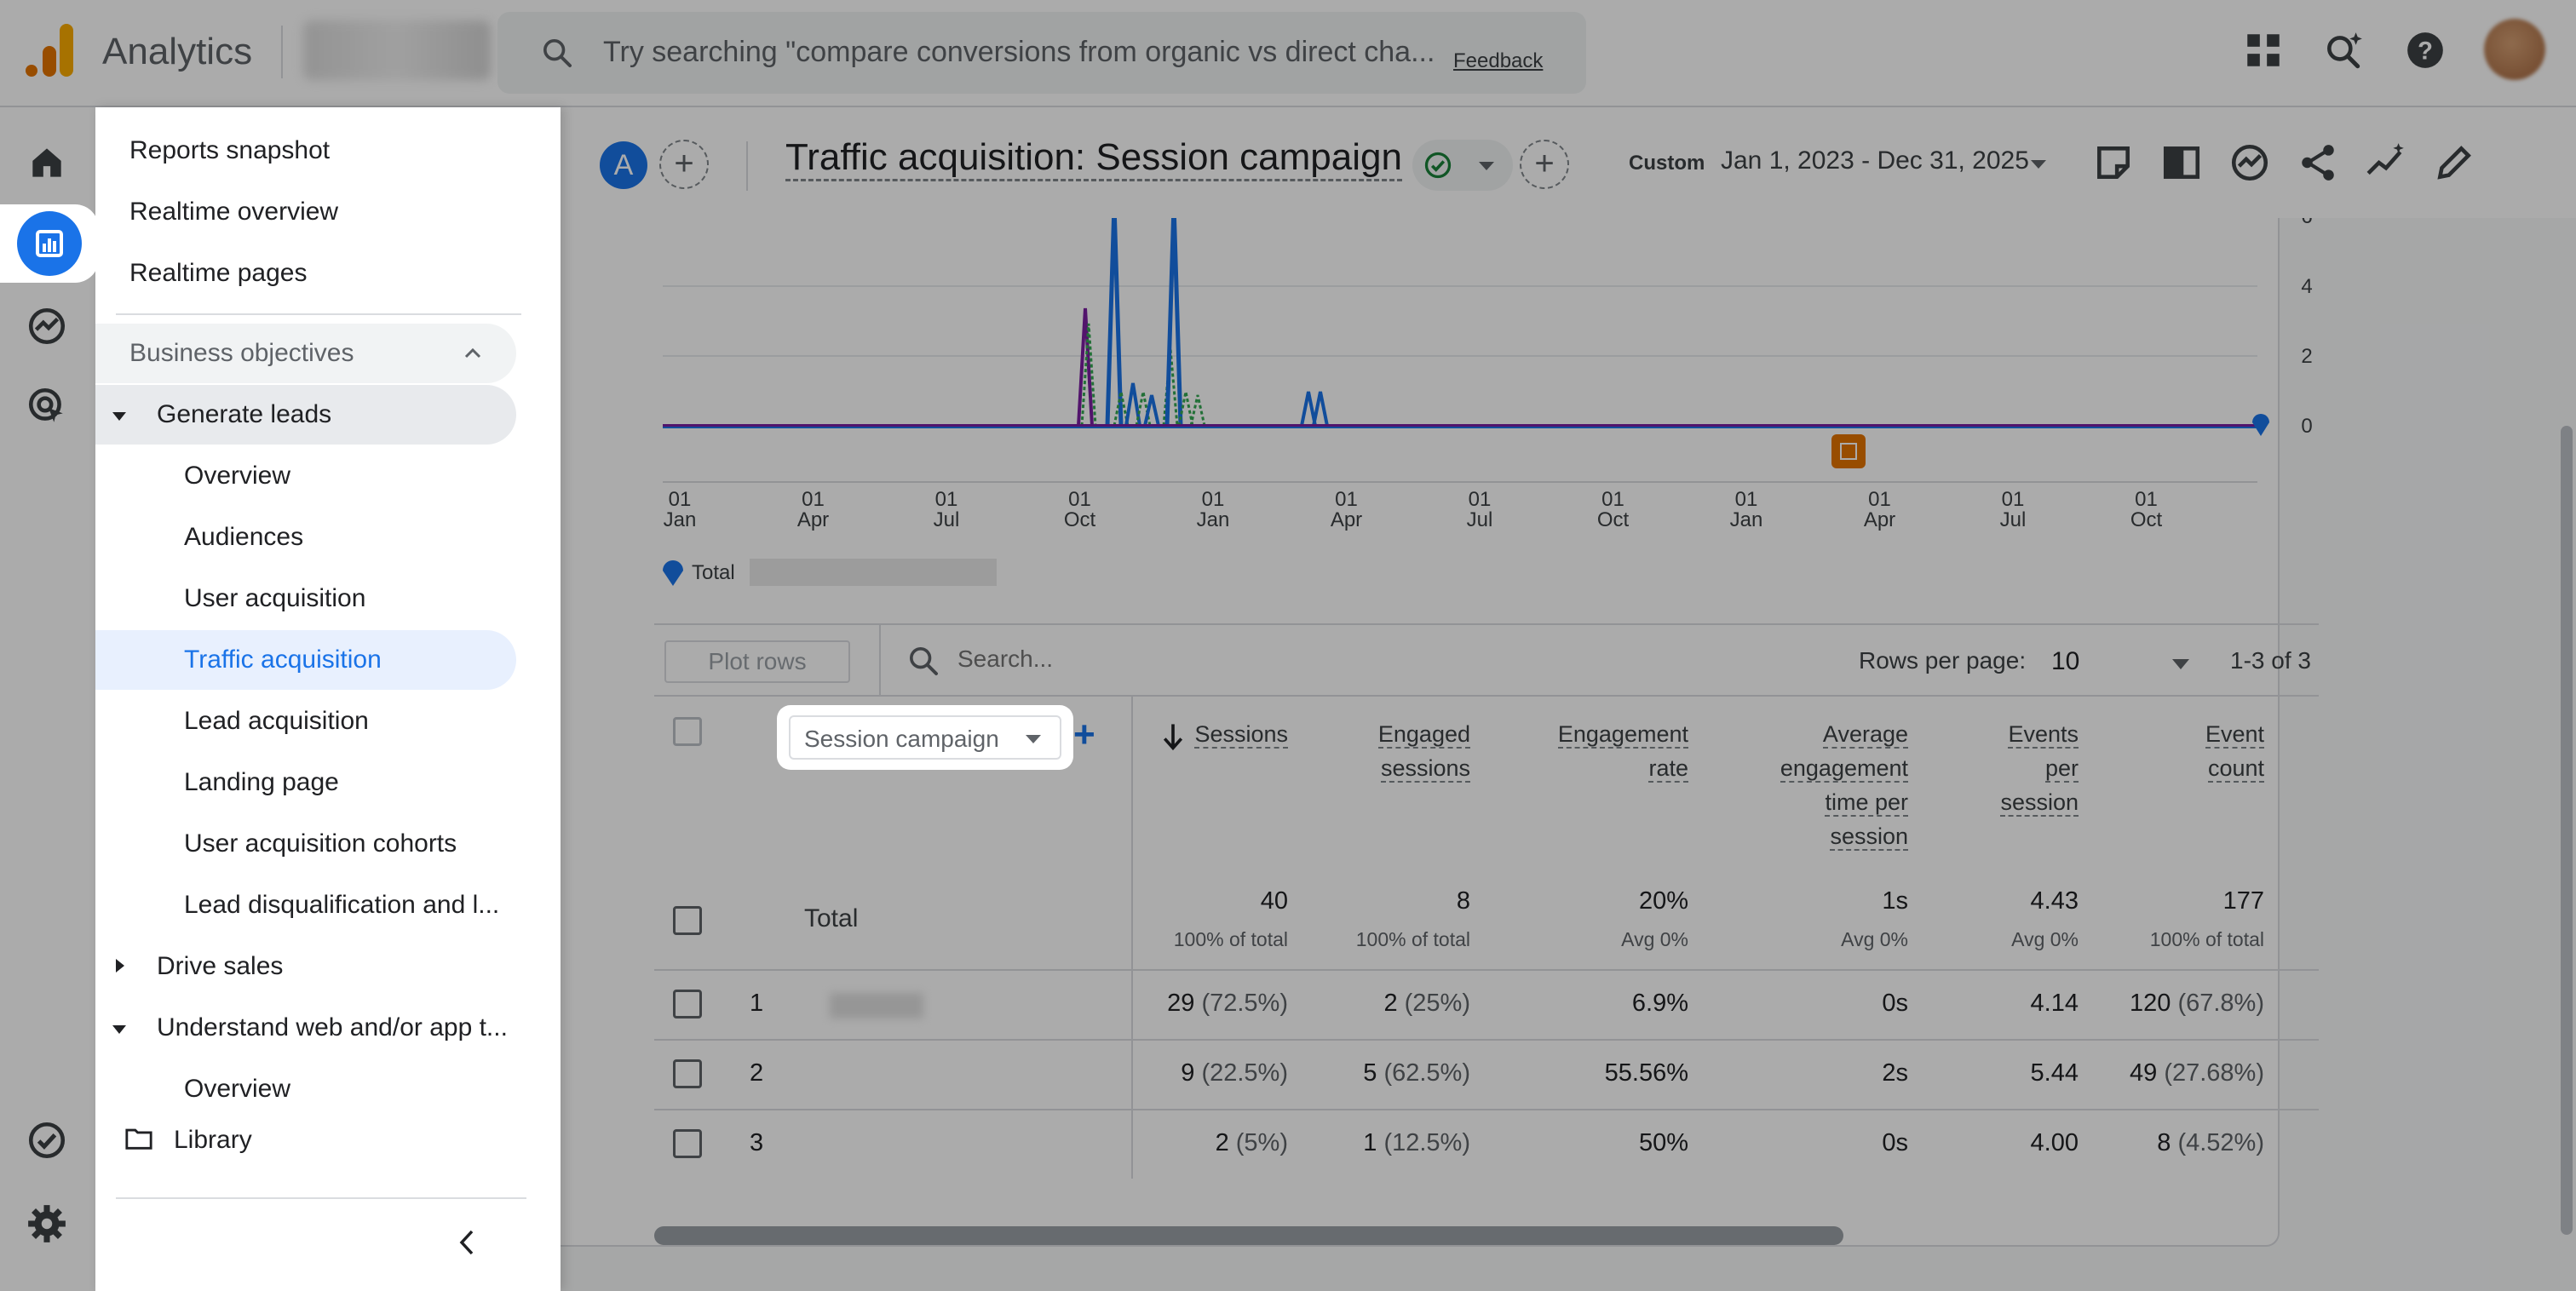  What do you see at coordinates (2146, 499) in the screenshot?
I see `x-tick-label: 01` at bounding box center [2146, 499].